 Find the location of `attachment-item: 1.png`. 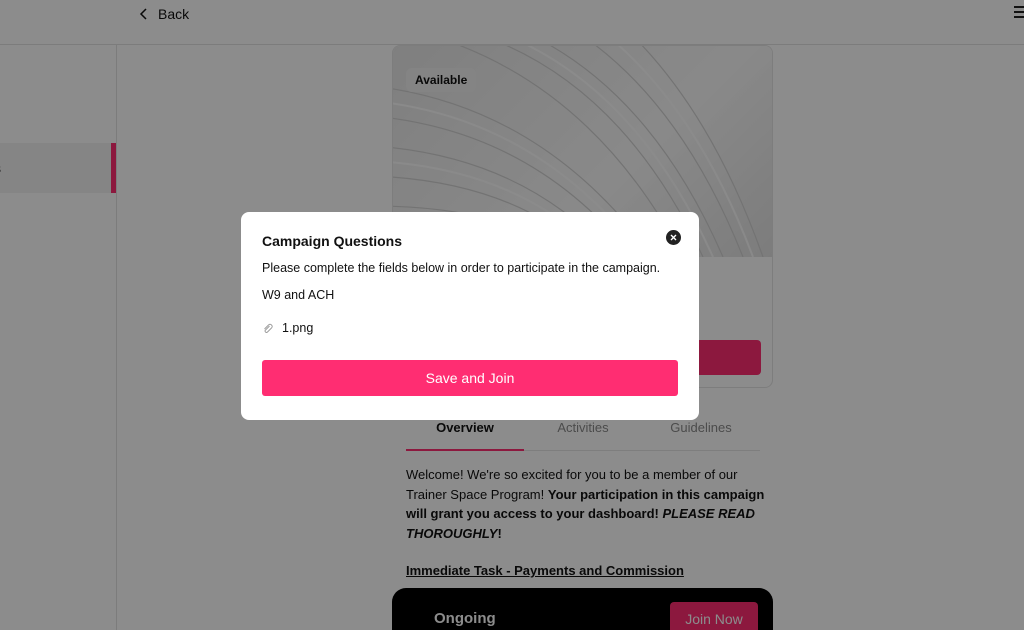

attachment-item: 1.png is located at coordinates (287, 328).